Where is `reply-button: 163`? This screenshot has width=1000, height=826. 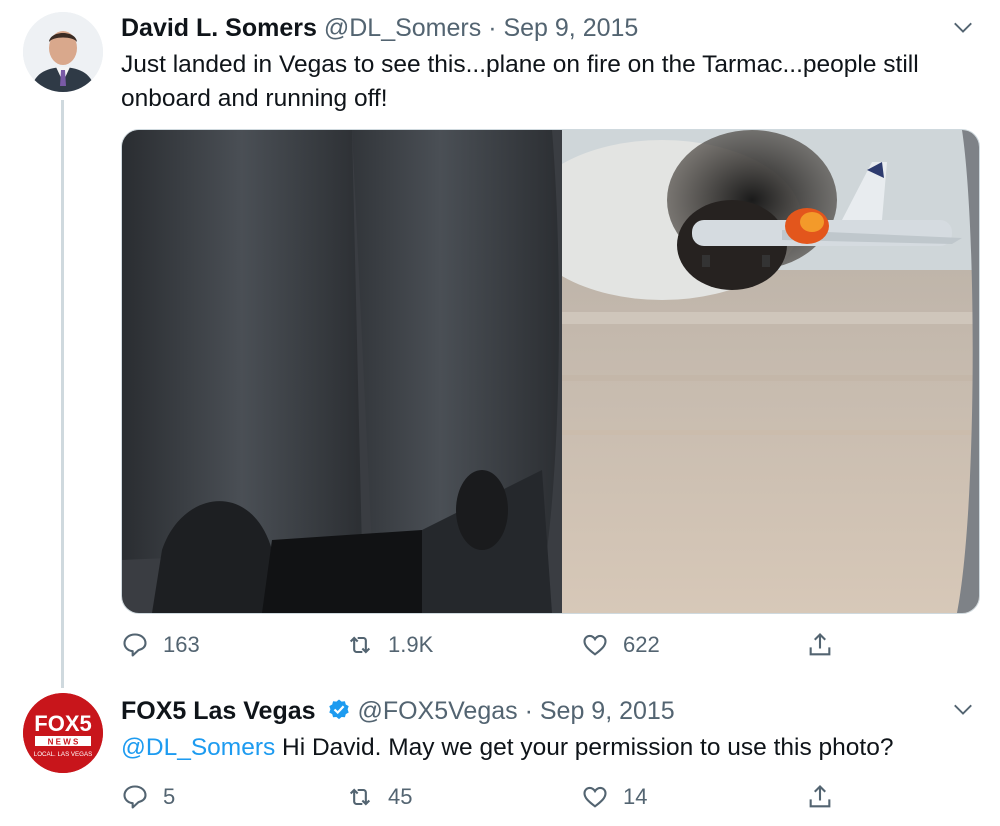
reply-button: 163 is located at coordinates (160, 645).